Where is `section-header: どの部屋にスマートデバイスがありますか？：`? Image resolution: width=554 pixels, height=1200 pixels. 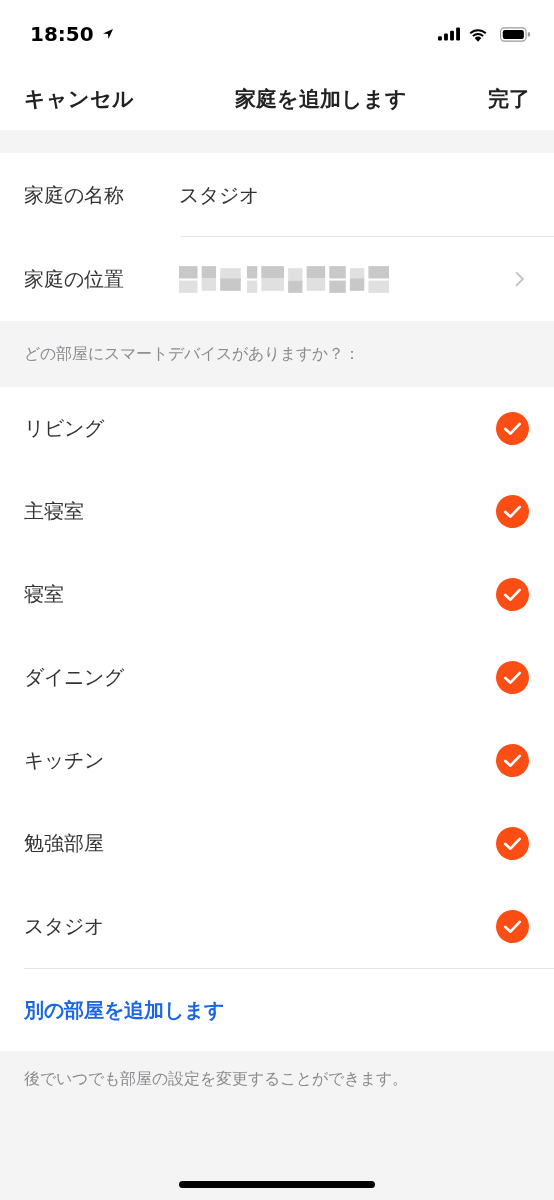 section-header: どの部屋にスマートデバイスがありますか？： is located at coordinates (277, 354).